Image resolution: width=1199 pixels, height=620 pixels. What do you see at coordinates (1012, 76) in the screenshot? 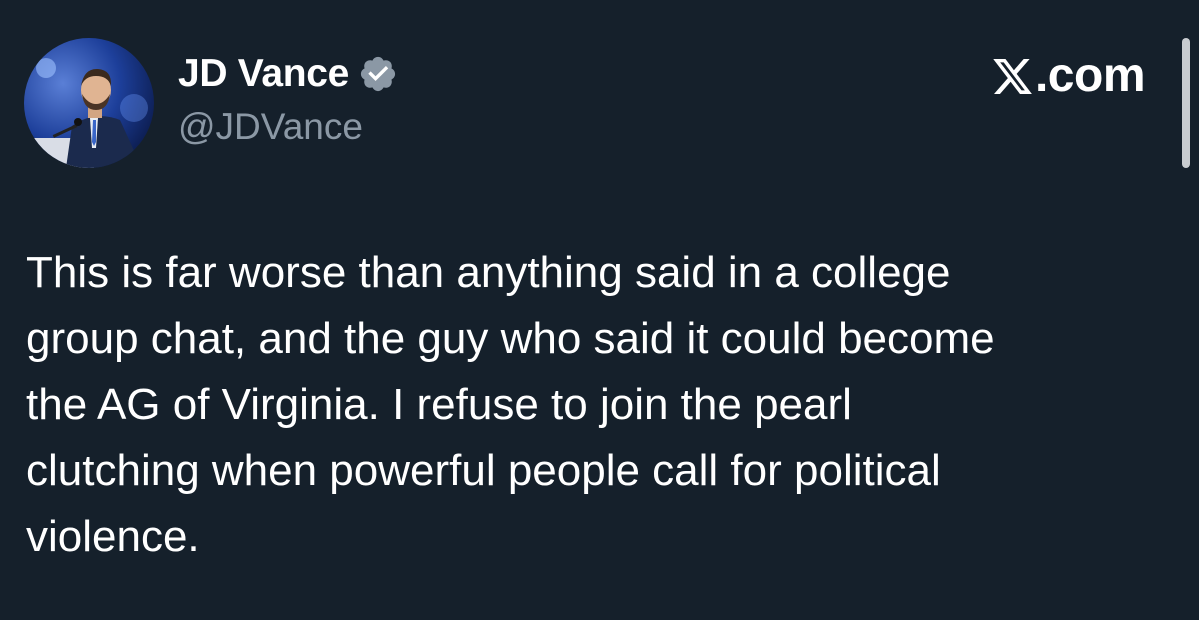
I see `x-logo-icon` at bounding box center [1012, 76].